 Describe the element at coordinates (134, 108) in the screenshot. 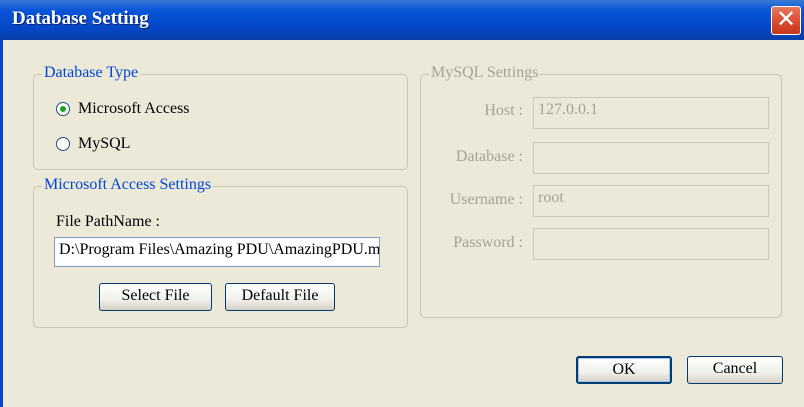

I see `radio-label: Microsoft Access` at that location.